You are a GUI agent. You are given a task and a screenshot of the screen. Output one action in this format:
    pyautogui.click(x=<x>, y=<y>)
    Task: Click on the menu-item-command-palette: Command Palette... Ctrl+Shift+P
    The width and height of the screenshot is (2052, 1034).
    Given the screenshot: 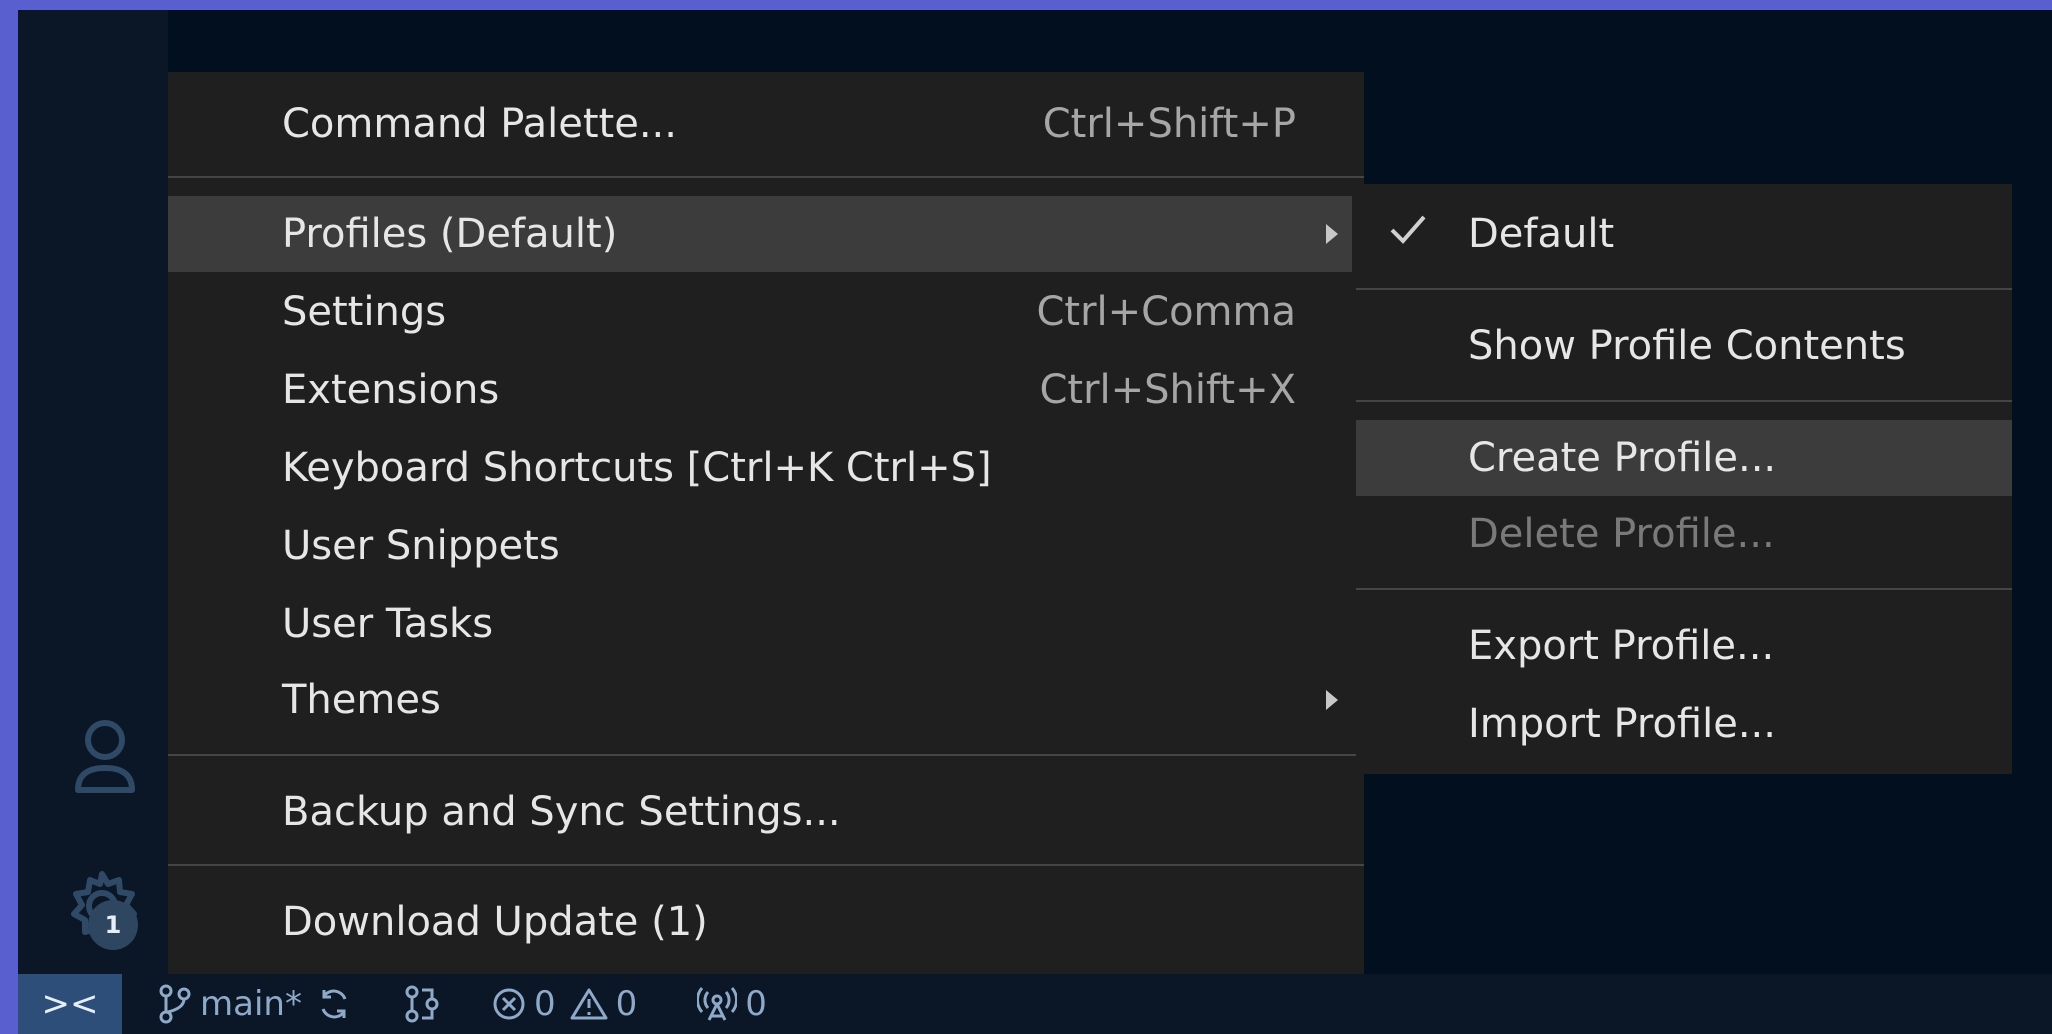 What is the action you would take?
    pyautogui.click(x=760, y=124)
    